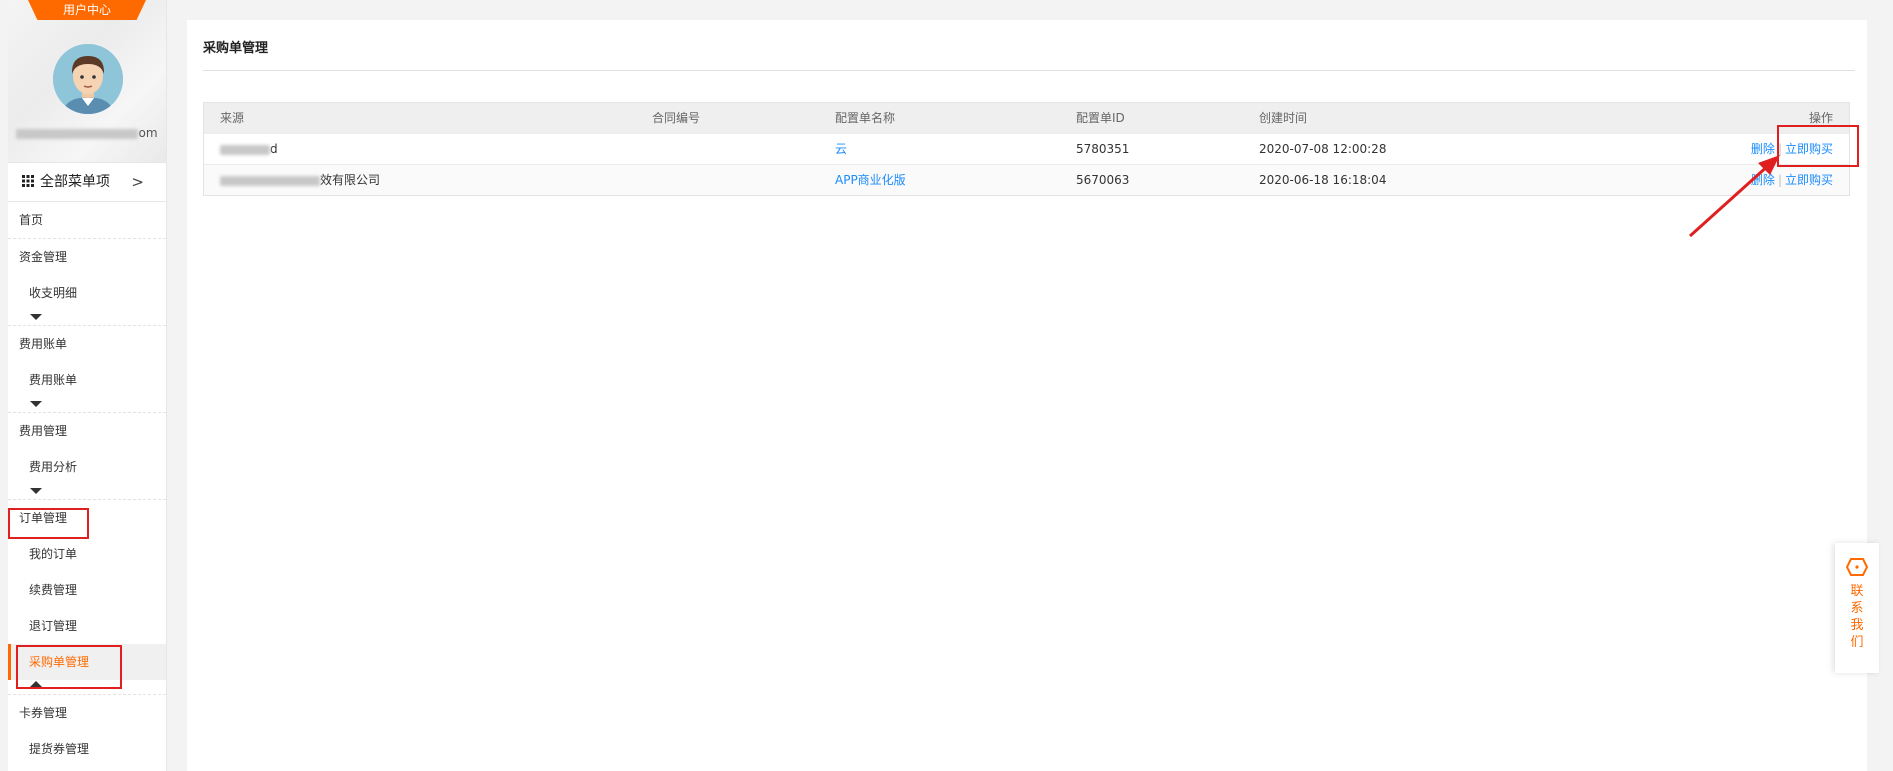  Describe the element at coordinates (1100, 118) in the screenshot. I see `col-config-id: 配置单ID` at that location.